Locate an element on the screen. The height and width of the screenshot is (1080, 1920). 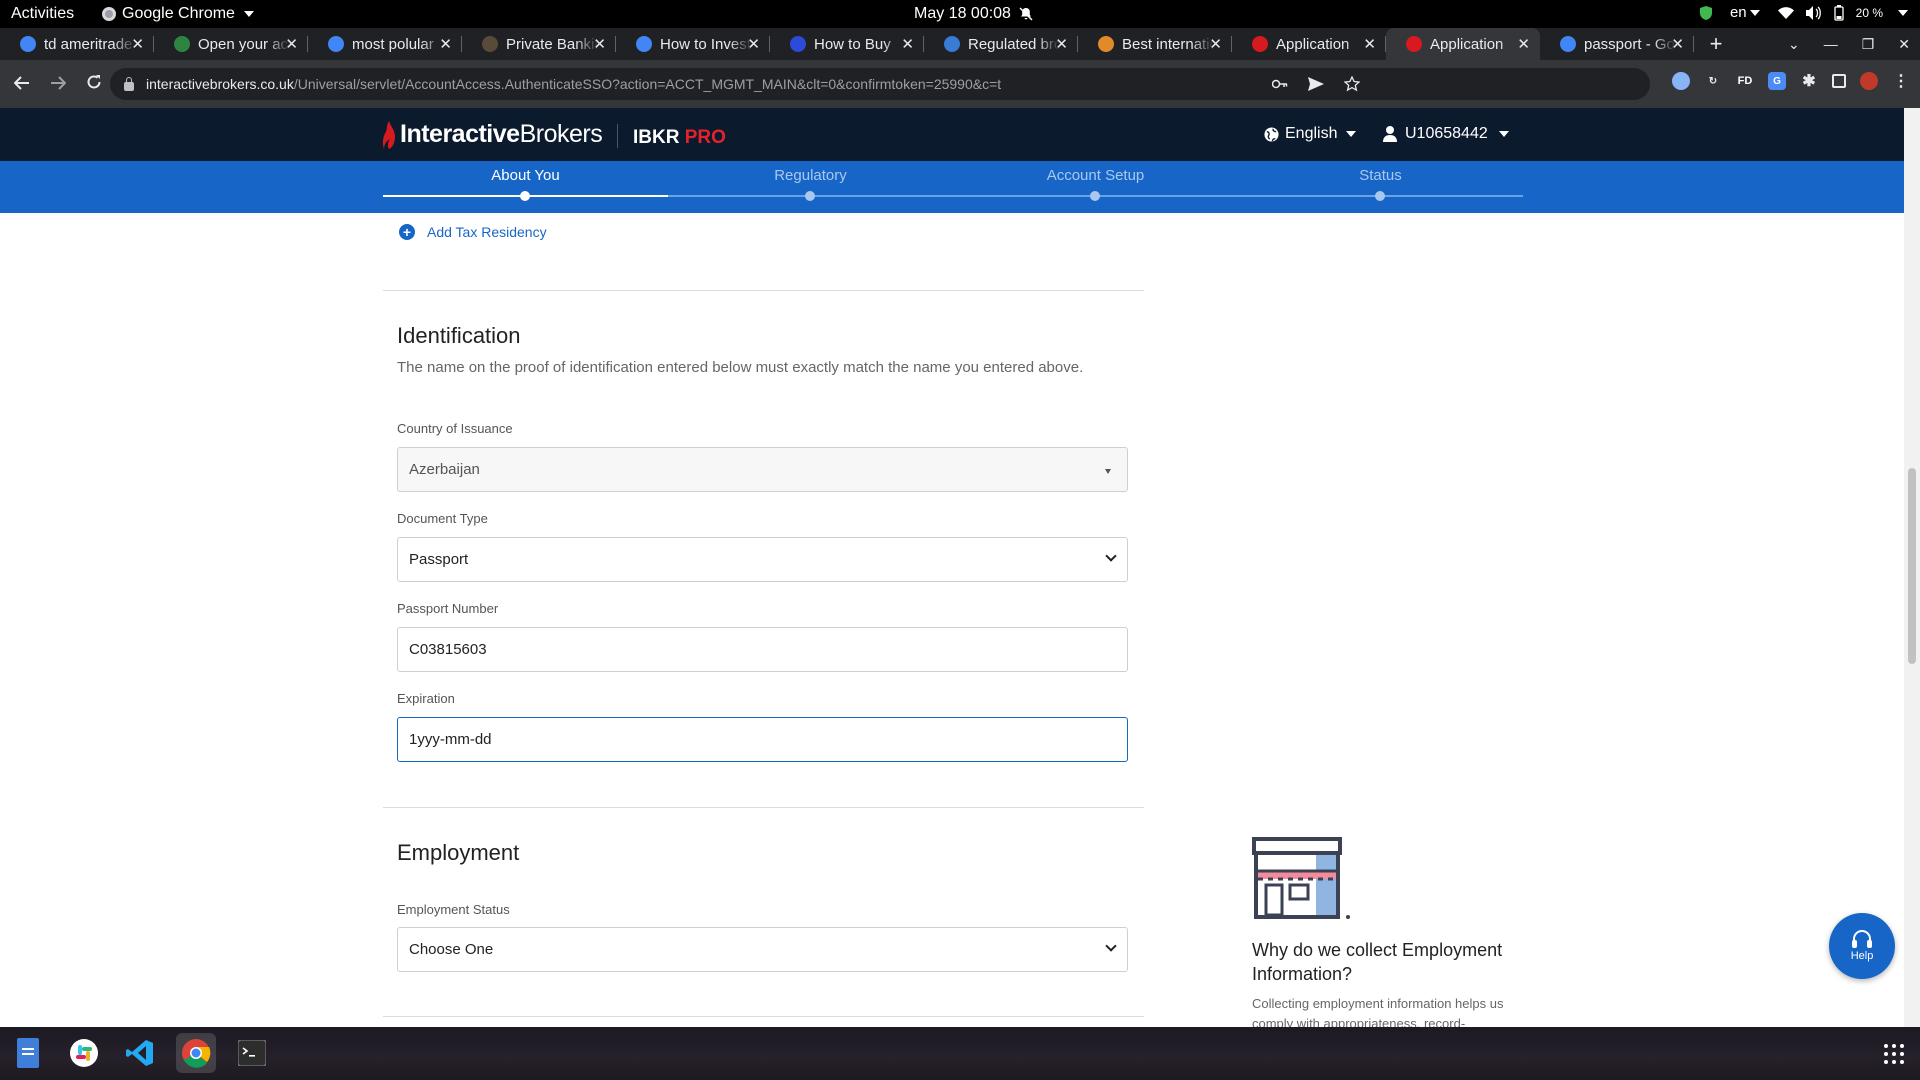
country-of-issuance-label: Country of Issuance is located at coordinates (455, 428).